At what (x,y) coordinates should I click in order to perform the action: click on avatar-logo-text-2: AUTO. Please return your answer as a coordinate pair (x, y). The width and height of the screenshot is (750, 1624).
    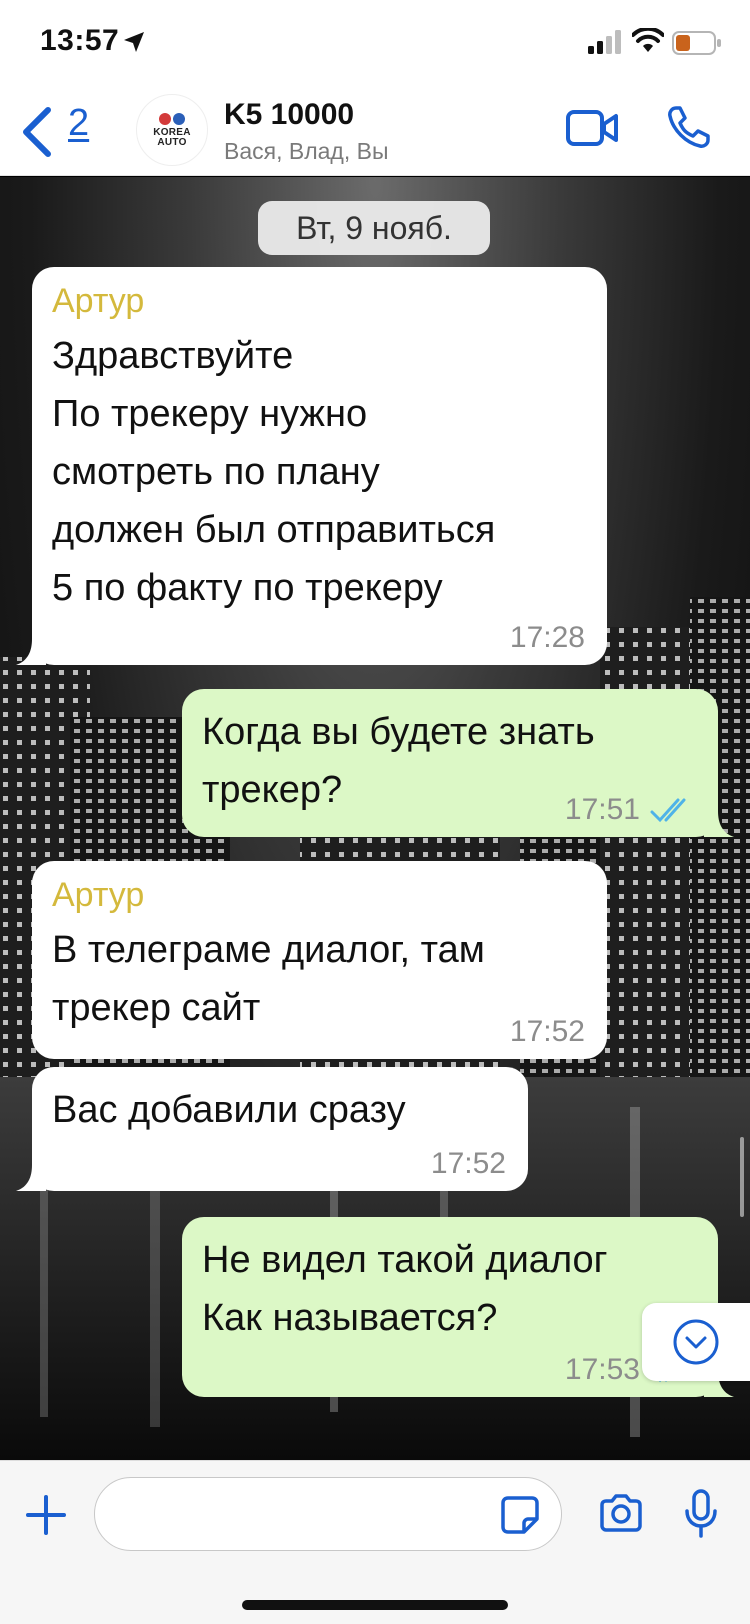
    Looking at the image, I should click on (172, 142).